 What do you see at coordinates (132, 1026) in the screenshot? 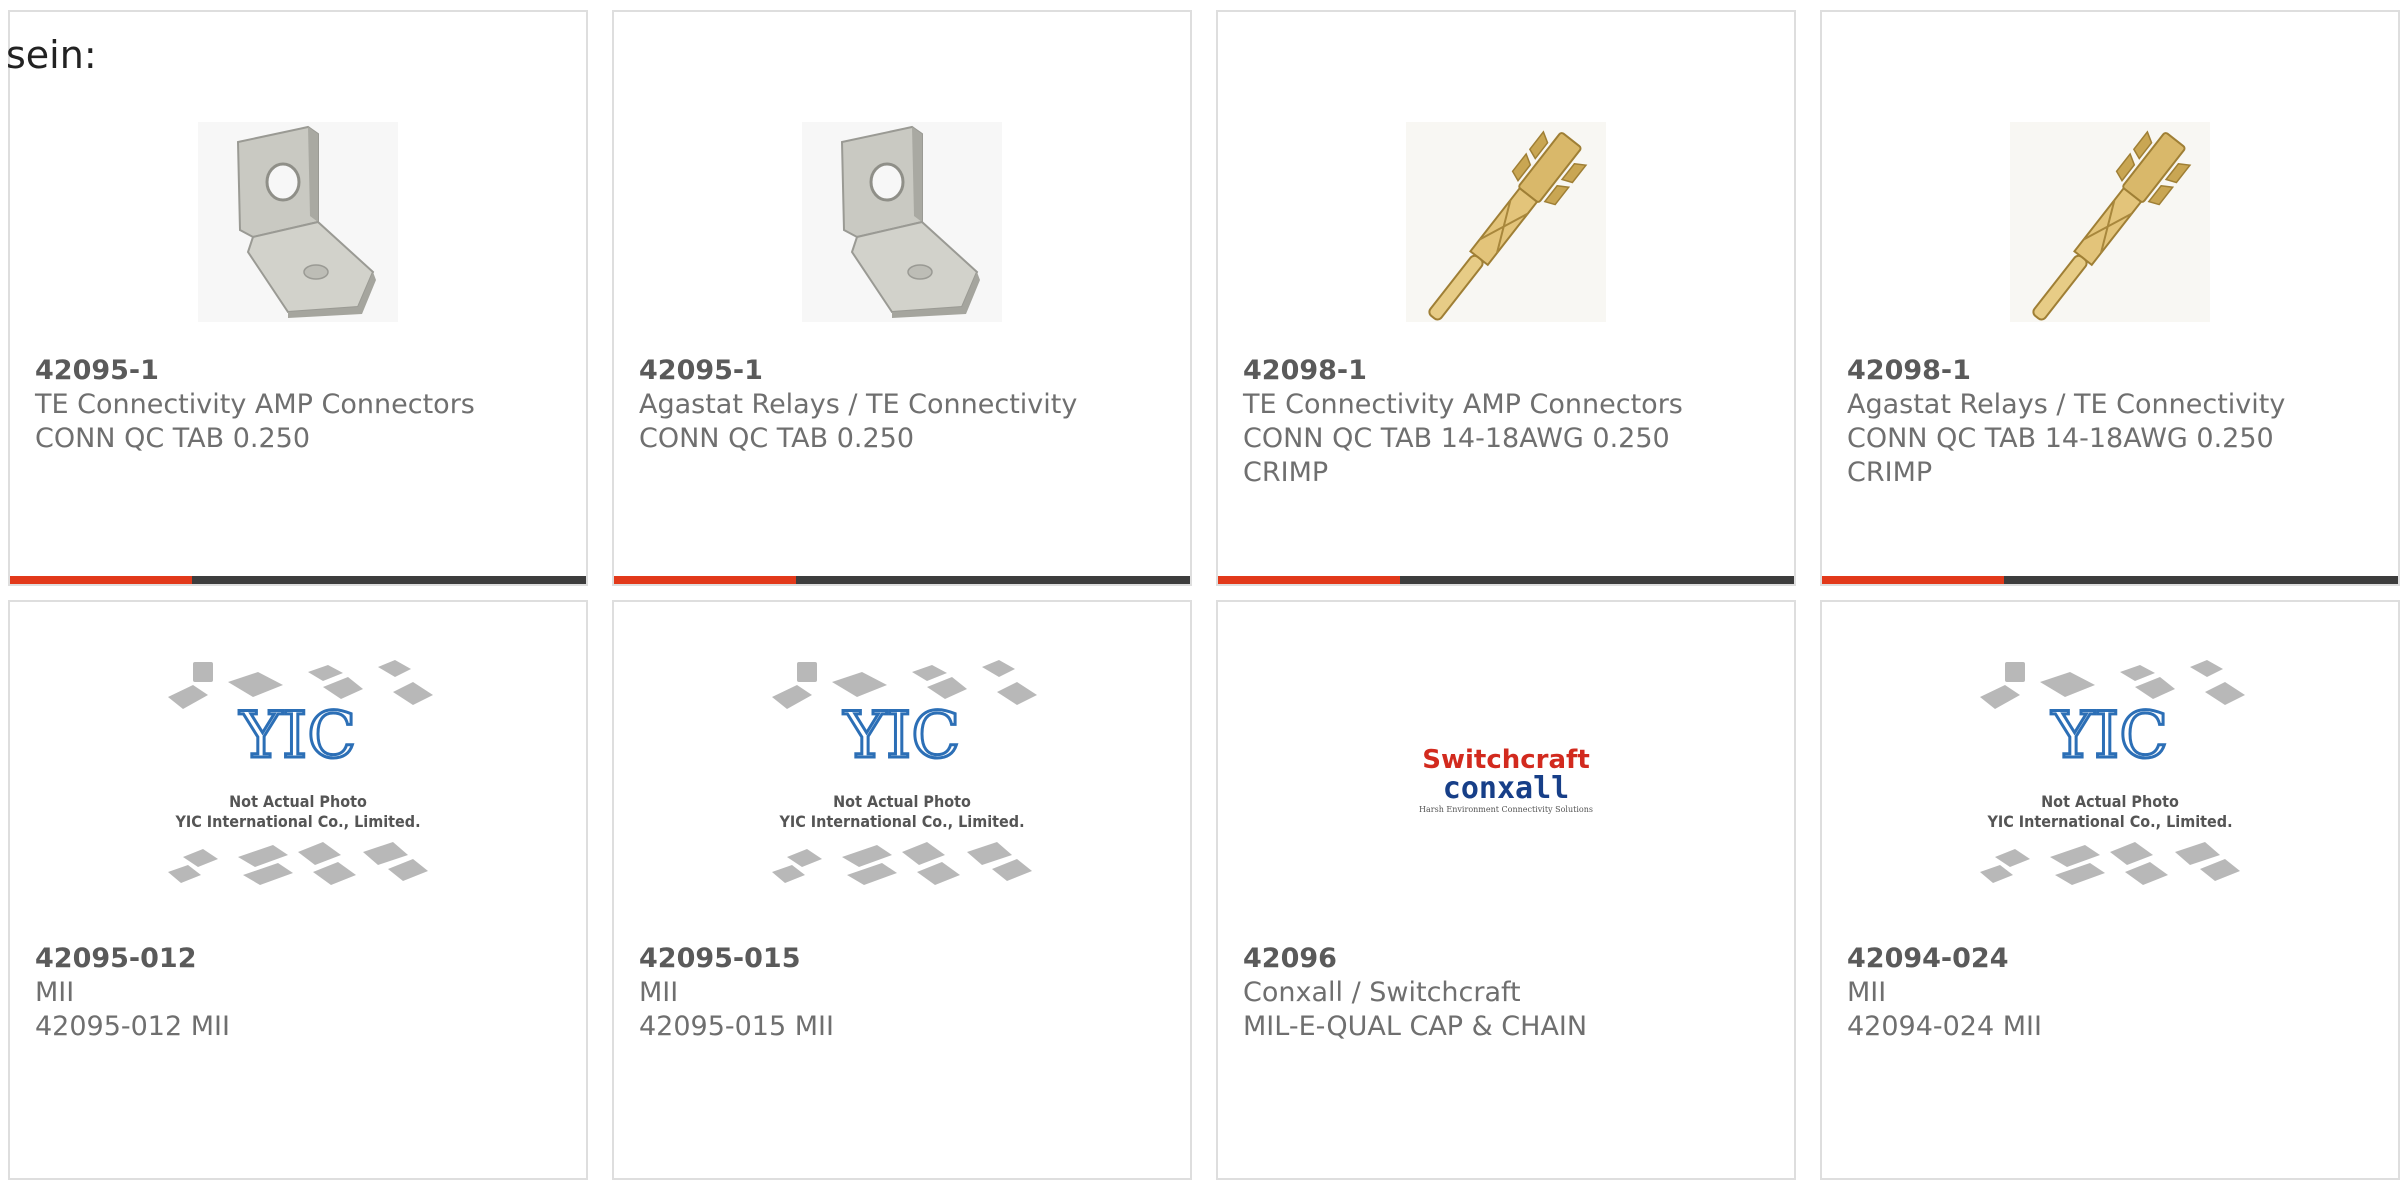
I see `description: 42095-012 MII` at bounding box center [132, 1026].